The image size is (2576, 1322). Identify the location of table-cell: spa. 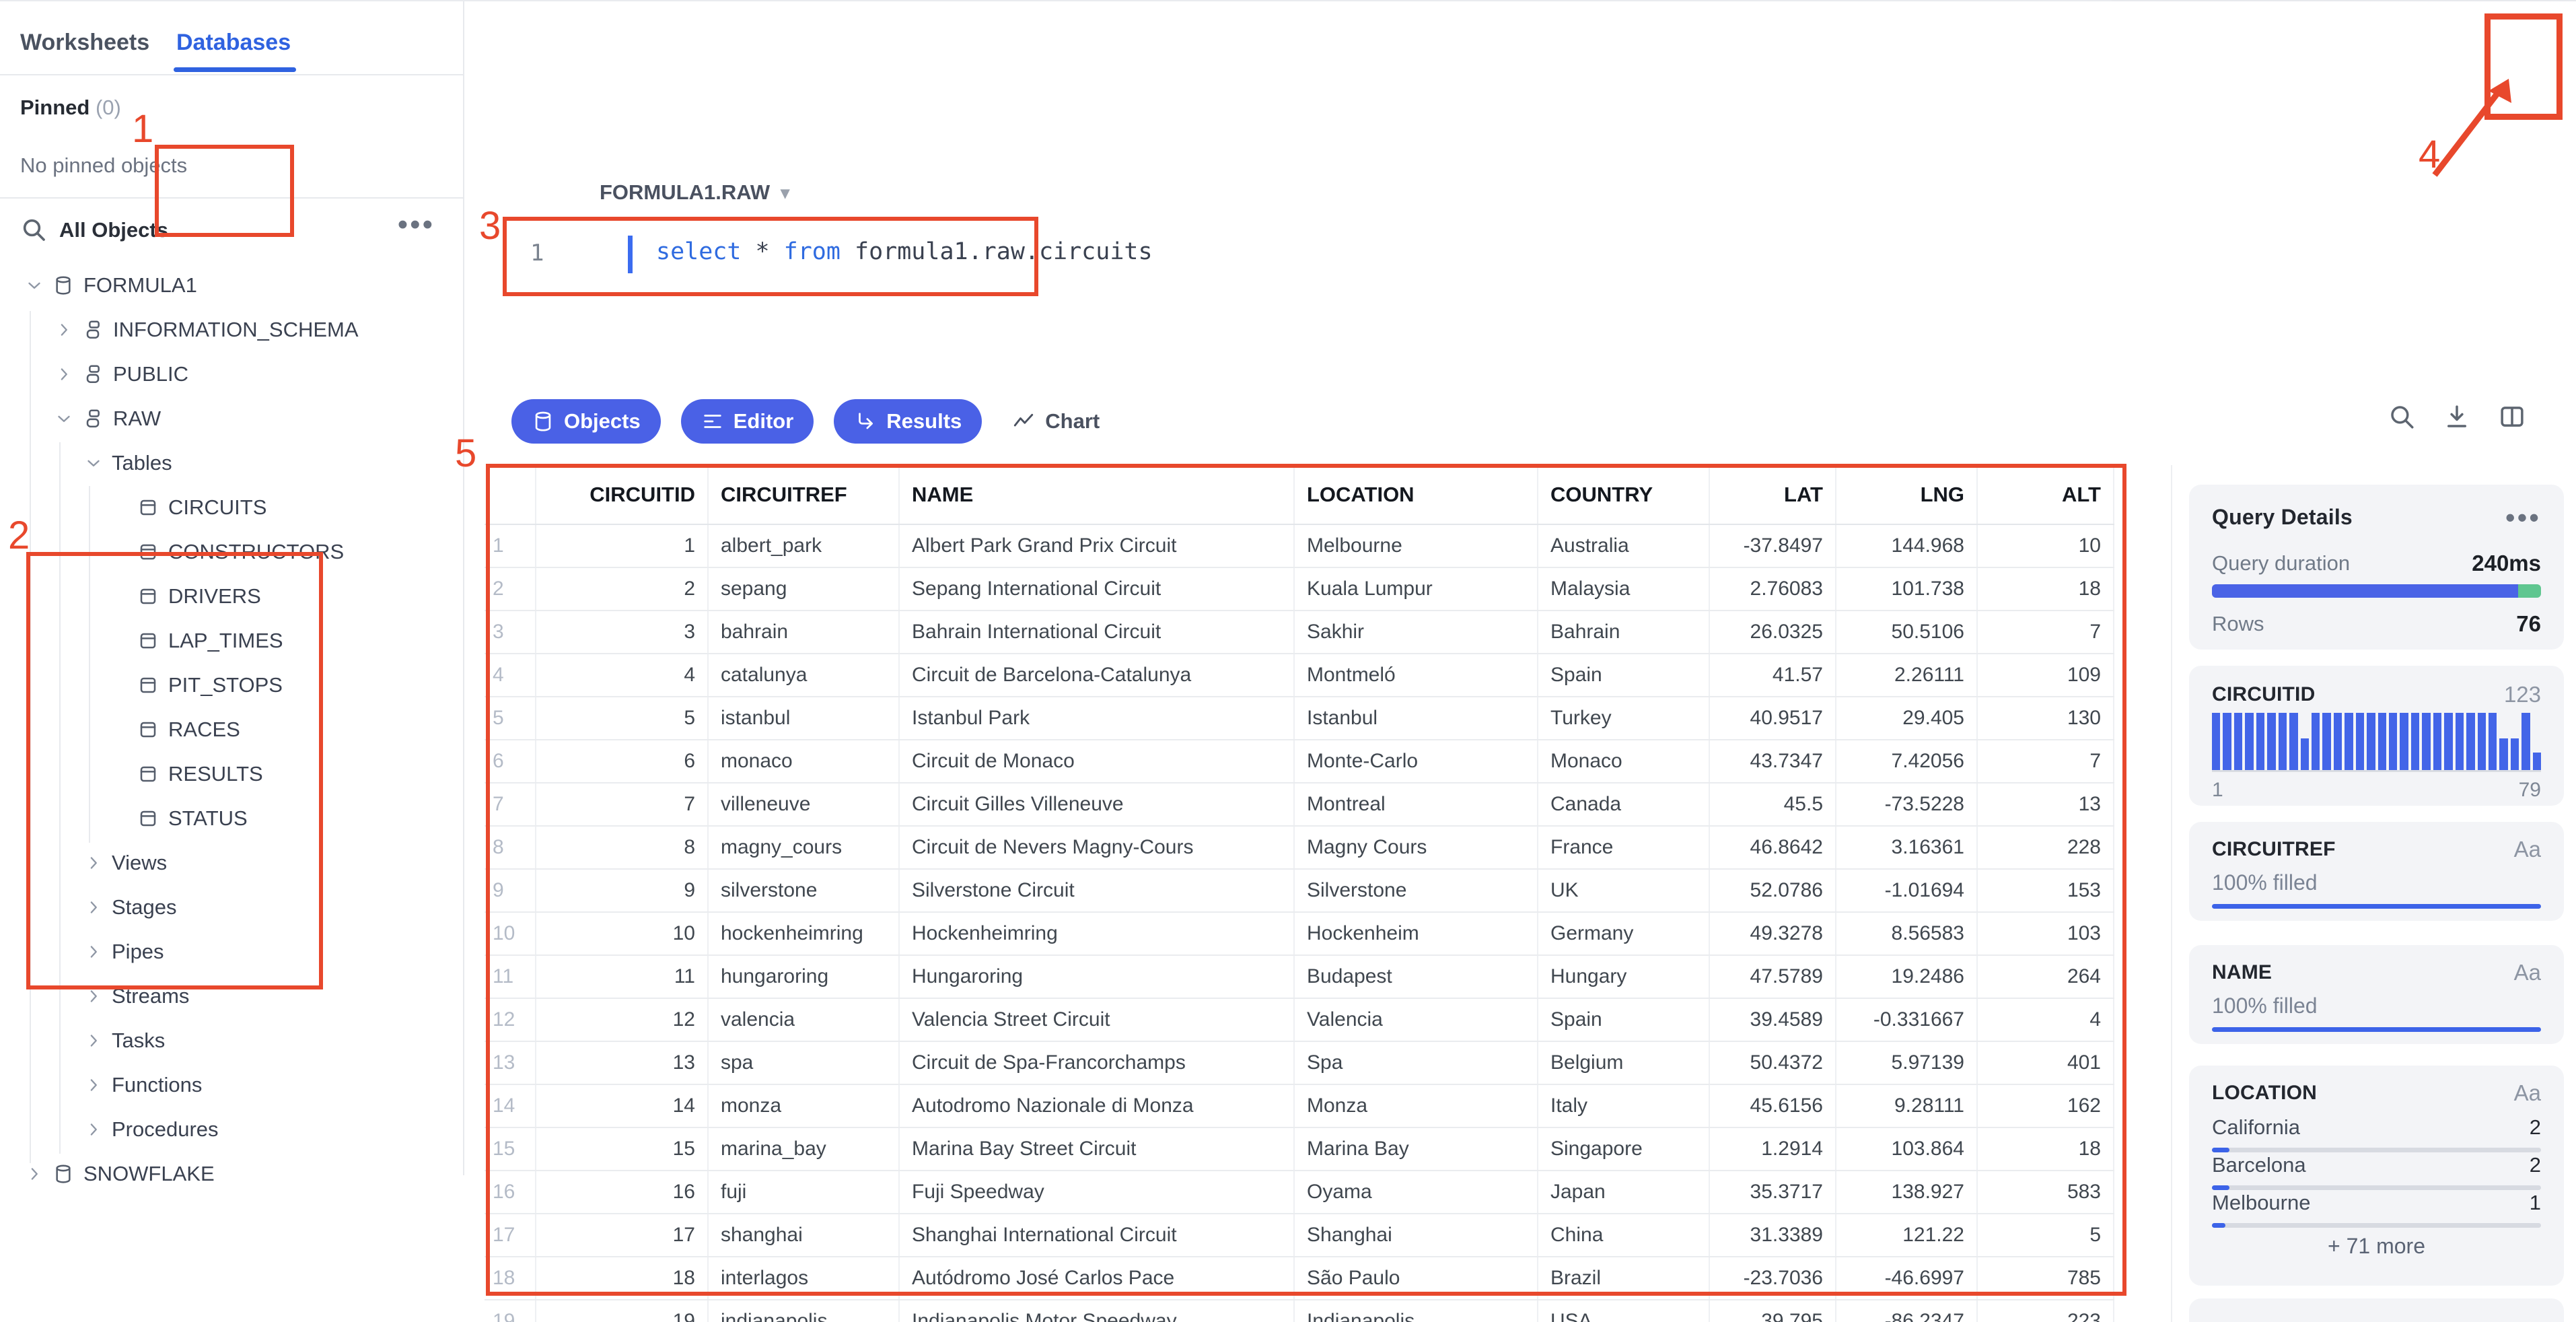
(804, 1063).